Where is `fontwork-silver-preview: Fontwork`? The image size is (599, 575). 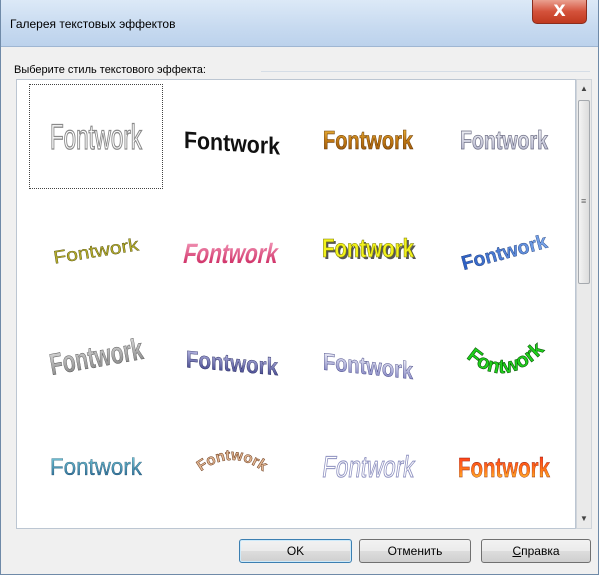 fontwork-silver-preview: Fontwork is located at coordinates (504, 139).